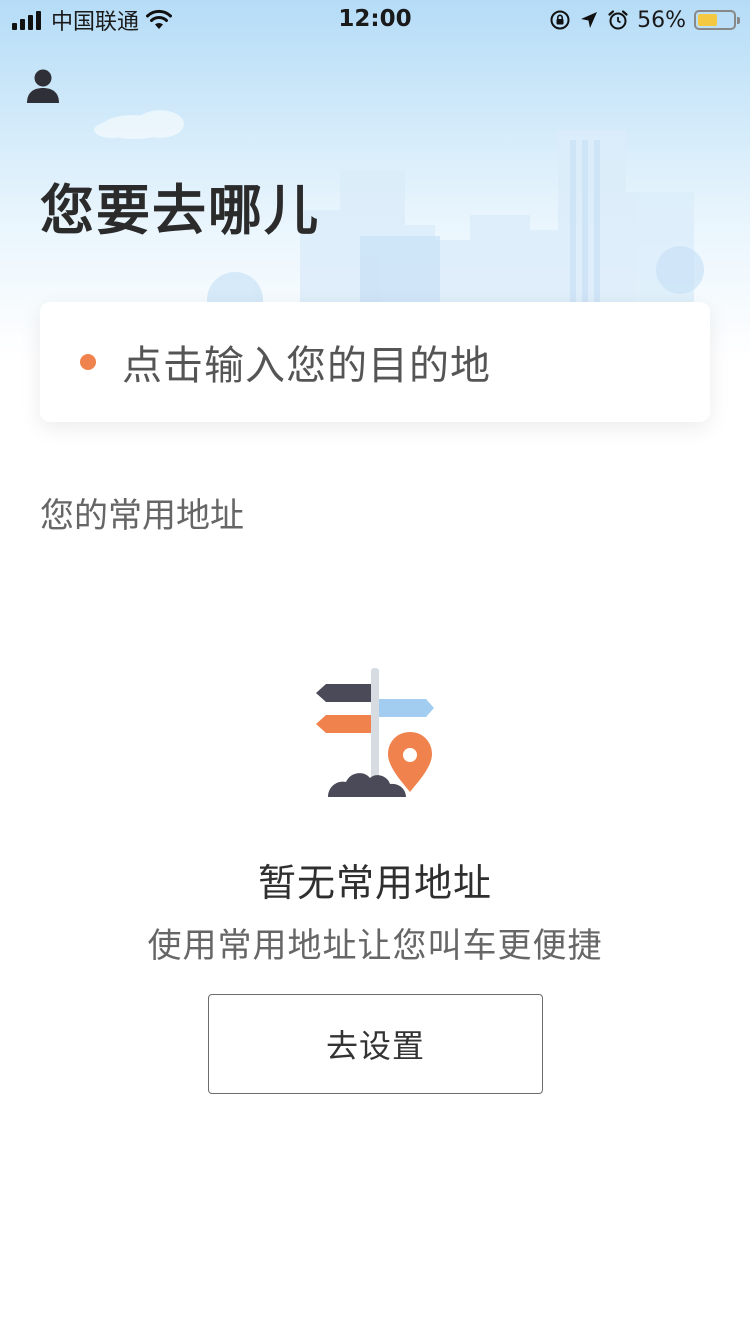 Image resolution: width=750 pixels, height=1334 pixels. What do you see at coordinates (180, 210) in the screenshot?
I see `page-title: 您要去哪儿` at bounding box center [180, 210].